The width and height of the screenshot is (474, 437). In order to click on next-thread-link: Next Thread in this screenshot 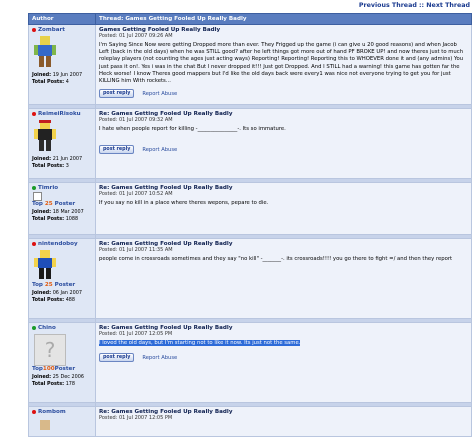, I will do `click(448, 5)`.